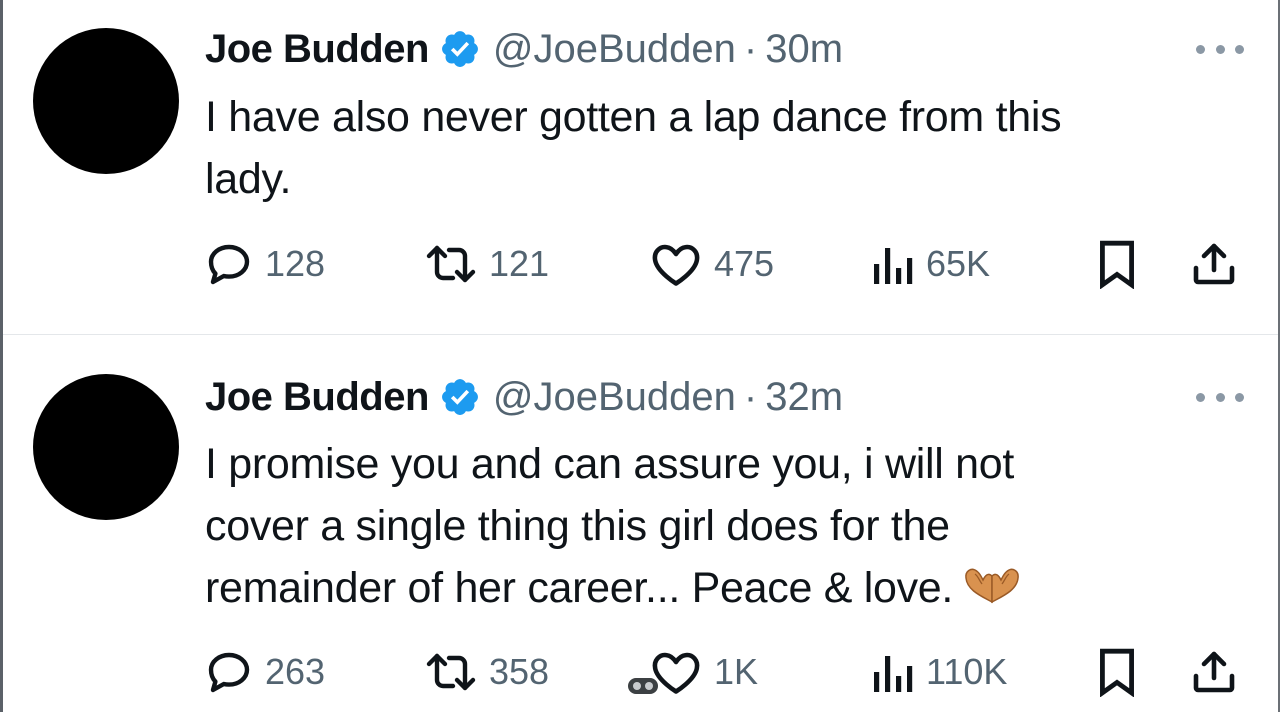  What do you see at coordinates (295, 263) in the screenshot?
I see `reply-count: 128` at bounding box center [295, 263].